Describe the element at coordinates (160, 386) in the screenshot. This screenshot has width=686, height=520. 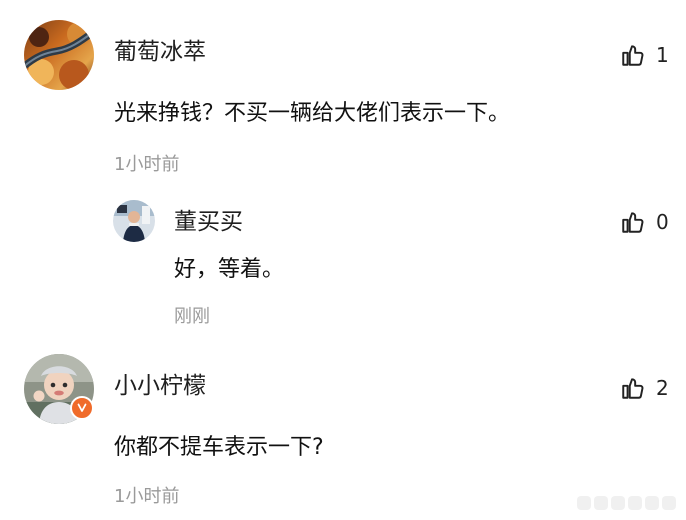
I see `comment-author-name: 小小柠檬` at that location.